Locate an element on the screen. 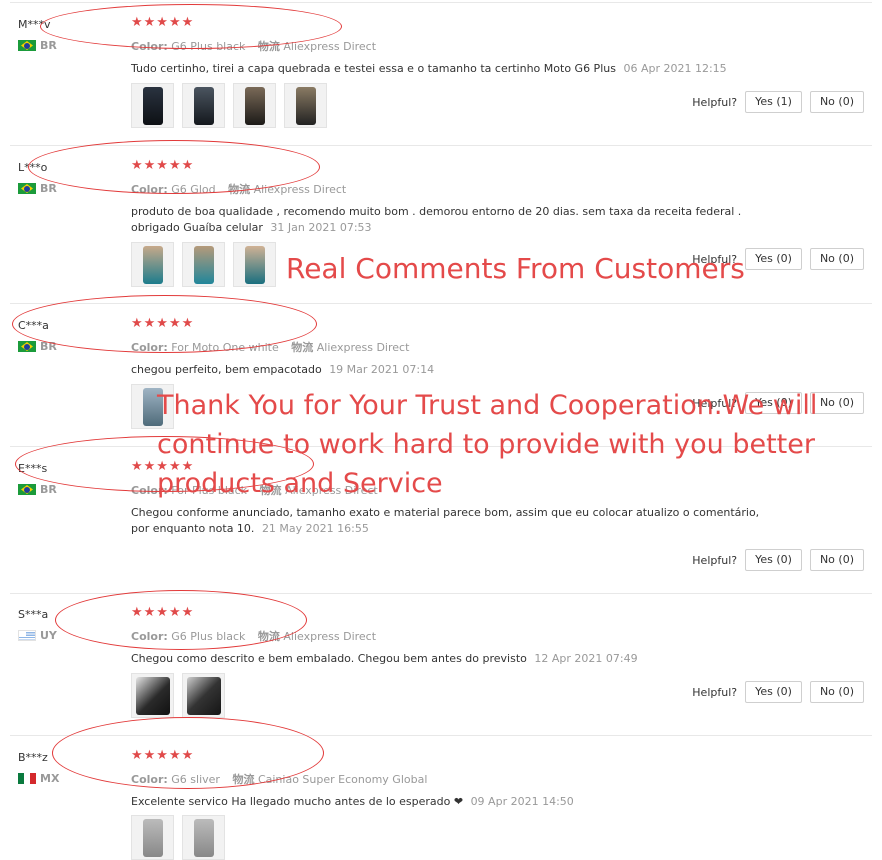  review-date: 31 Jan 2021 07:53 is located at coordinates (321, 227).